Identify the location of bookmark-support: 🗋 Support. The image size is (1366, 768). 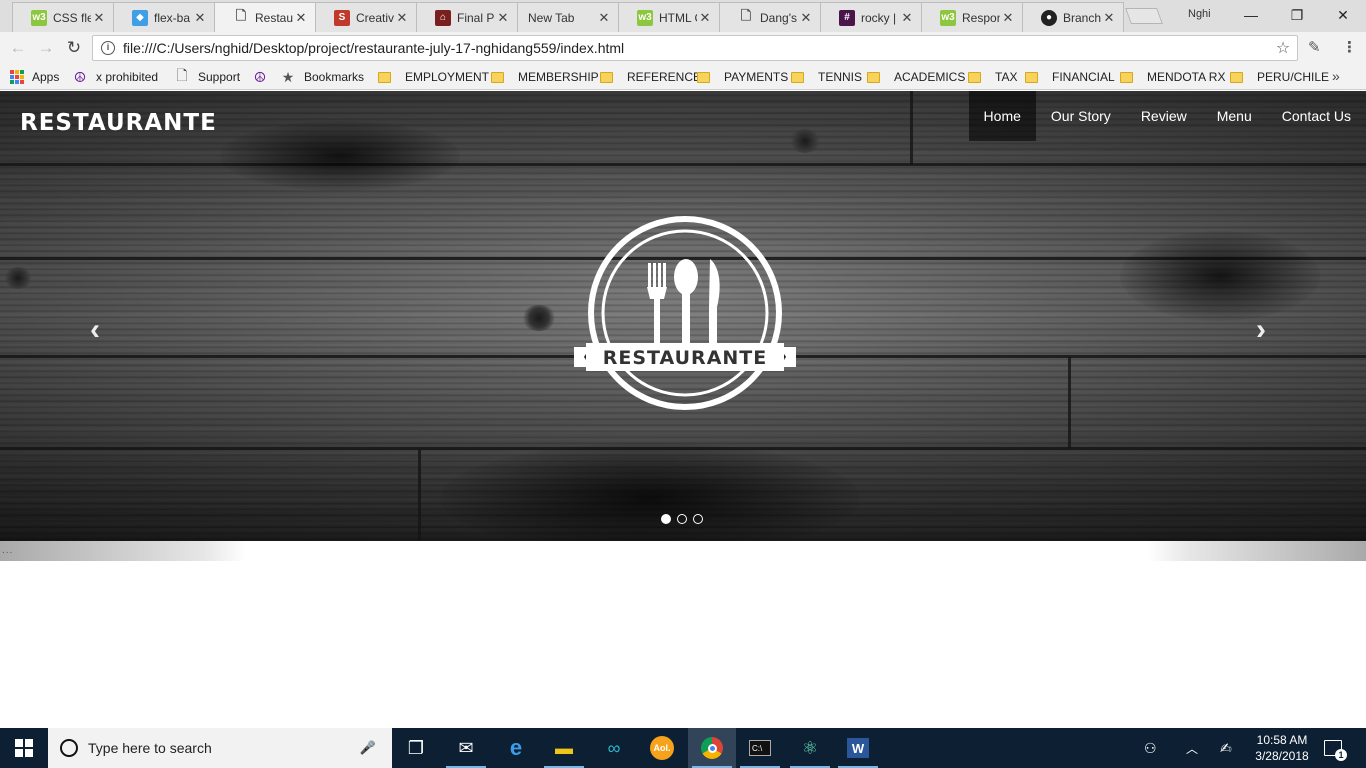
(207, 76).